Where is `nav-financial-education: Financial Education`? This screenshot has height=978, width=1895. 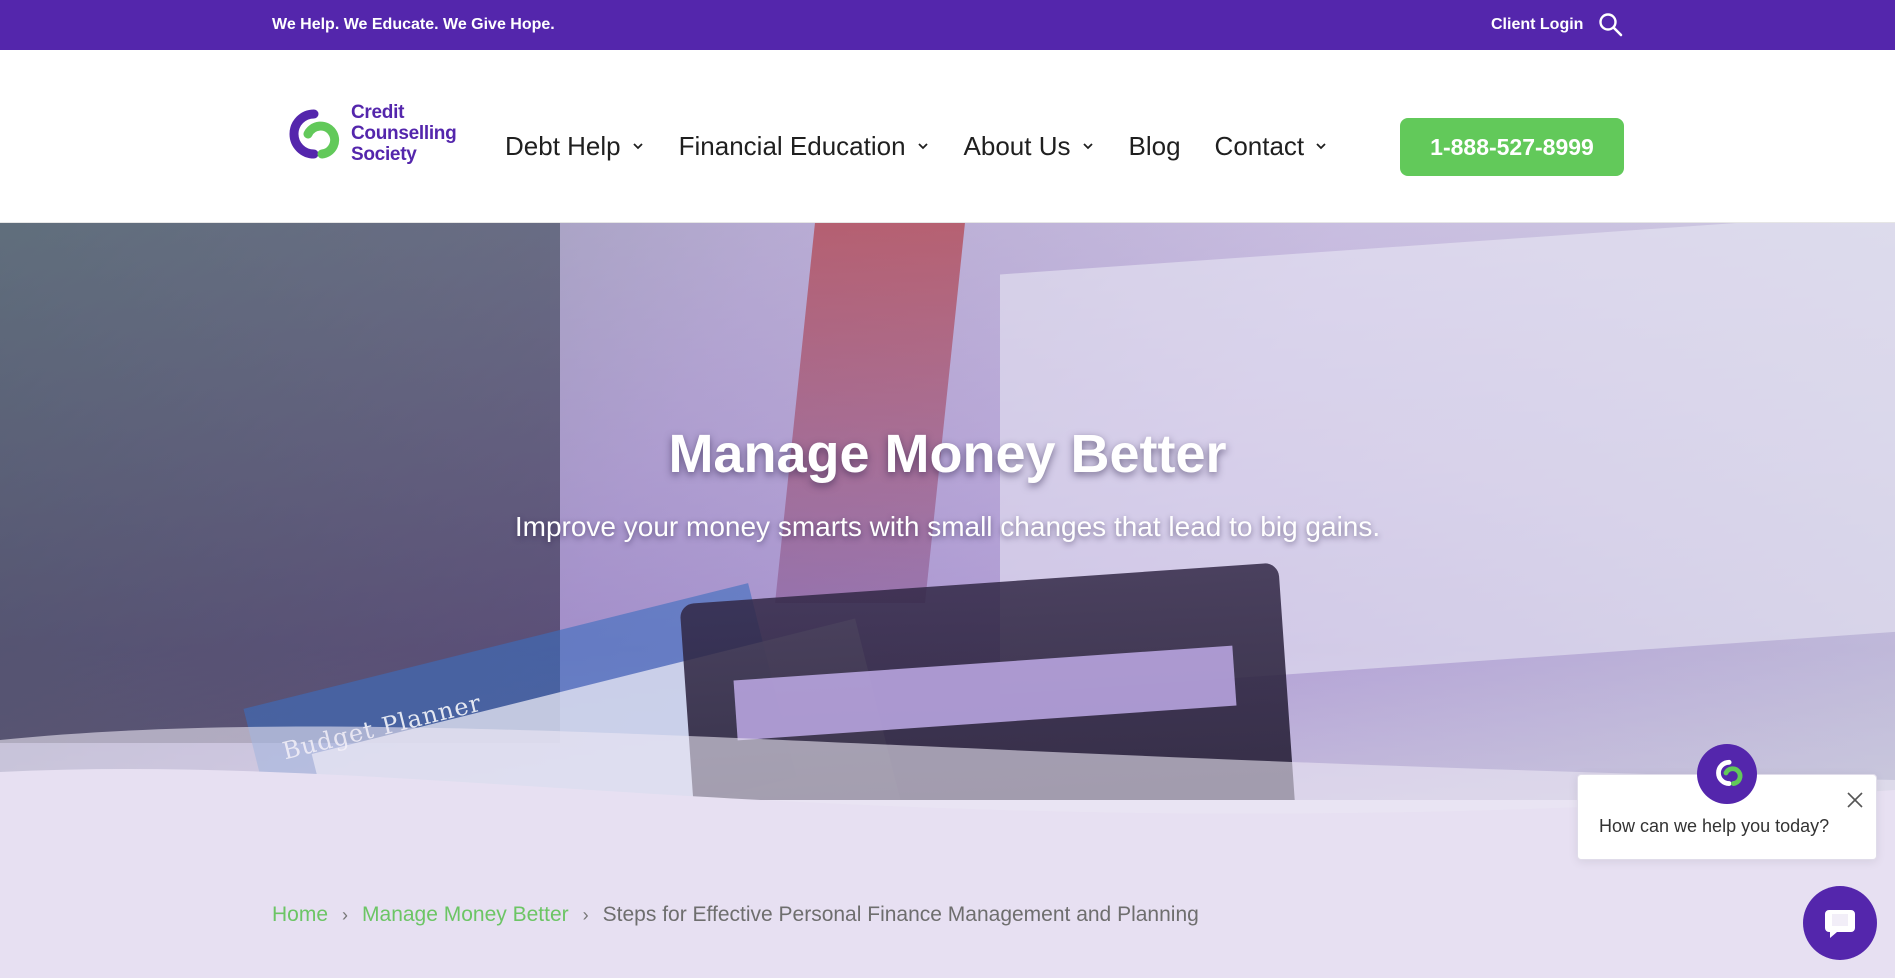
nav-financial-education: Financial Education is located at coordinates (804, 146).